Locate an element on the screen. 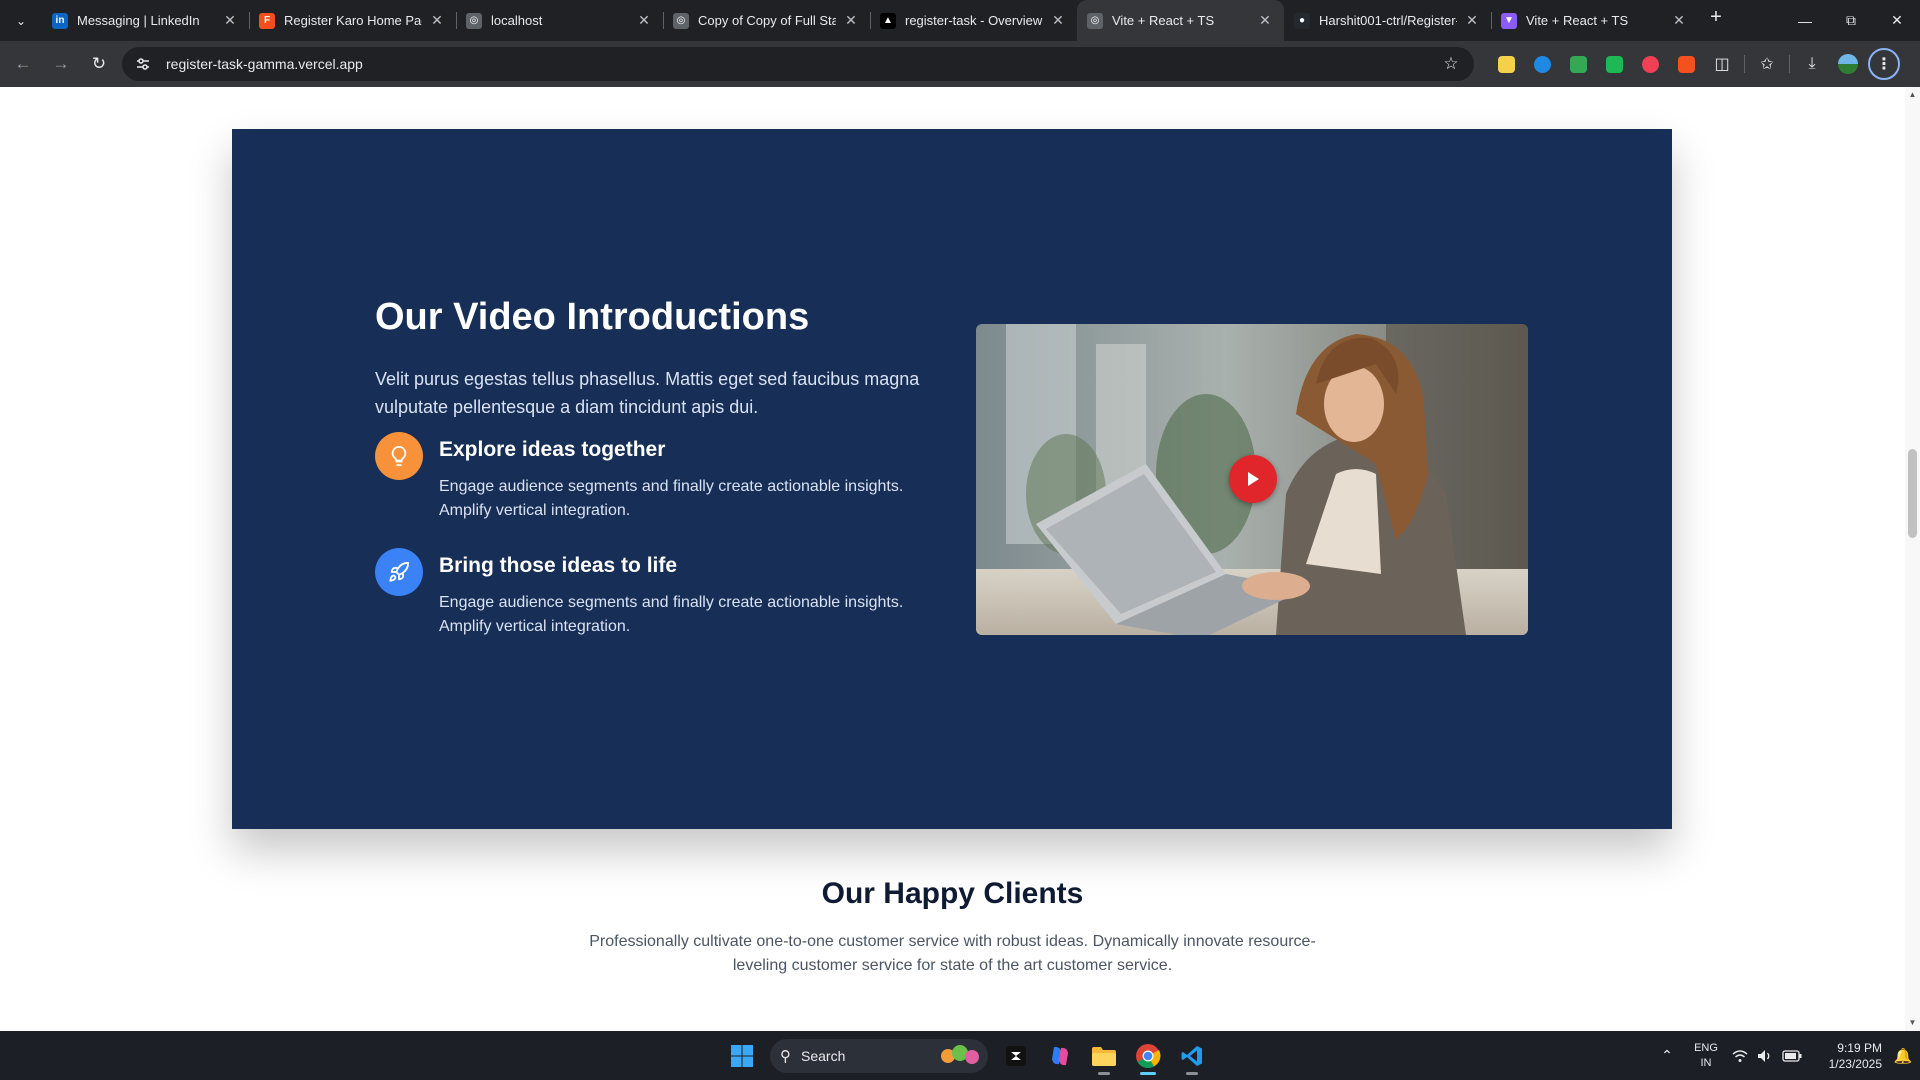 The width and height of the screenshot is (1920, 1080). windows-start-icon is located at coordinates (742, 1056).